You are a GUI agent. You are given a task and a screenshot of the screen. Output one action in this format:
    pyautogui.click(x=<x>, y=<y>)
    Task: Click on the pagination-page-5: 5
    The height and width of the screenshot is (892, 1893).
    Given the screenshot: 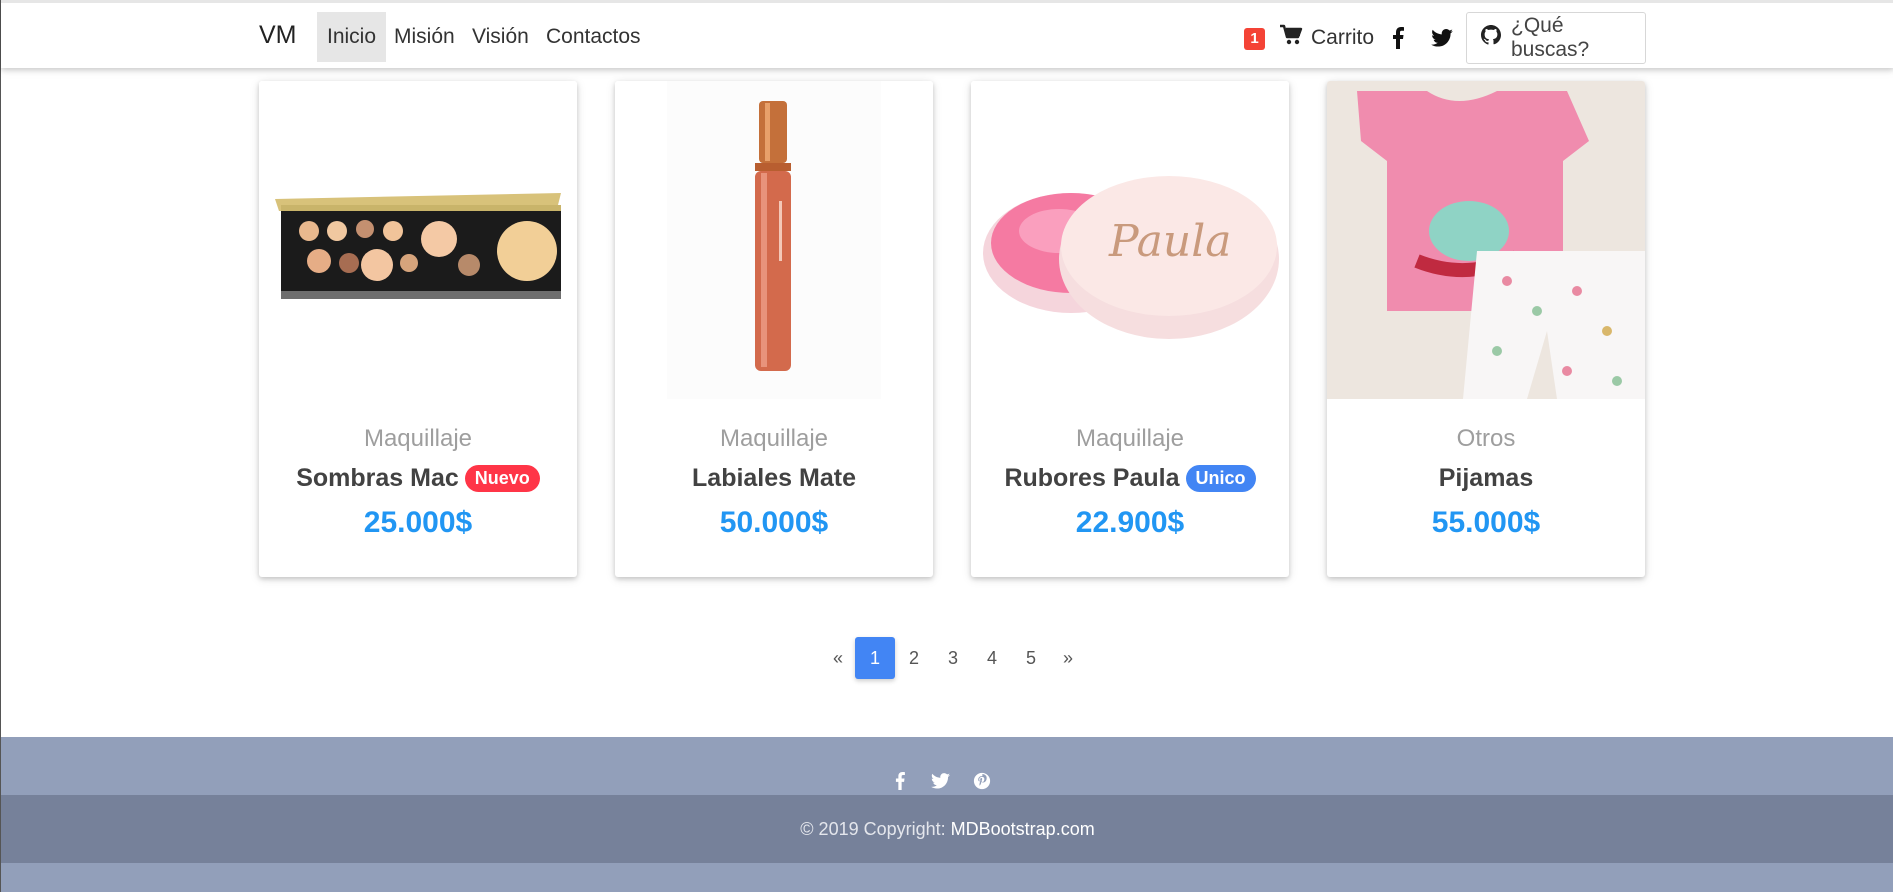 What is the action you would take?
    pyautogui.click(x=1031, y=658)
    